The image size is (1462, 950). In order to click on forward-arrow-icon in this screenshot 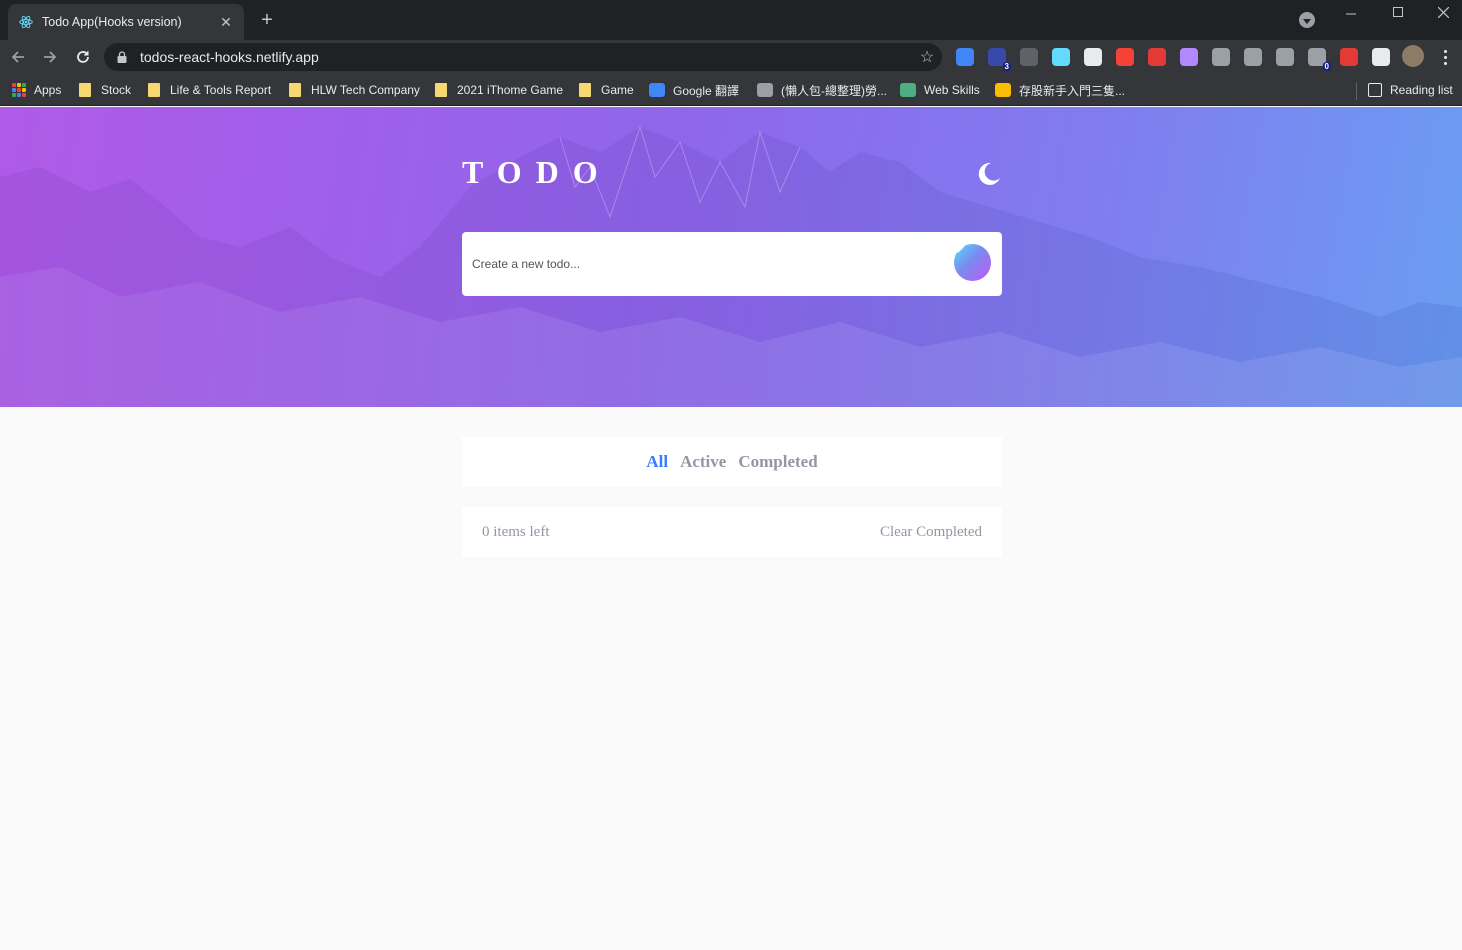, I will do `click(50, 57)`.